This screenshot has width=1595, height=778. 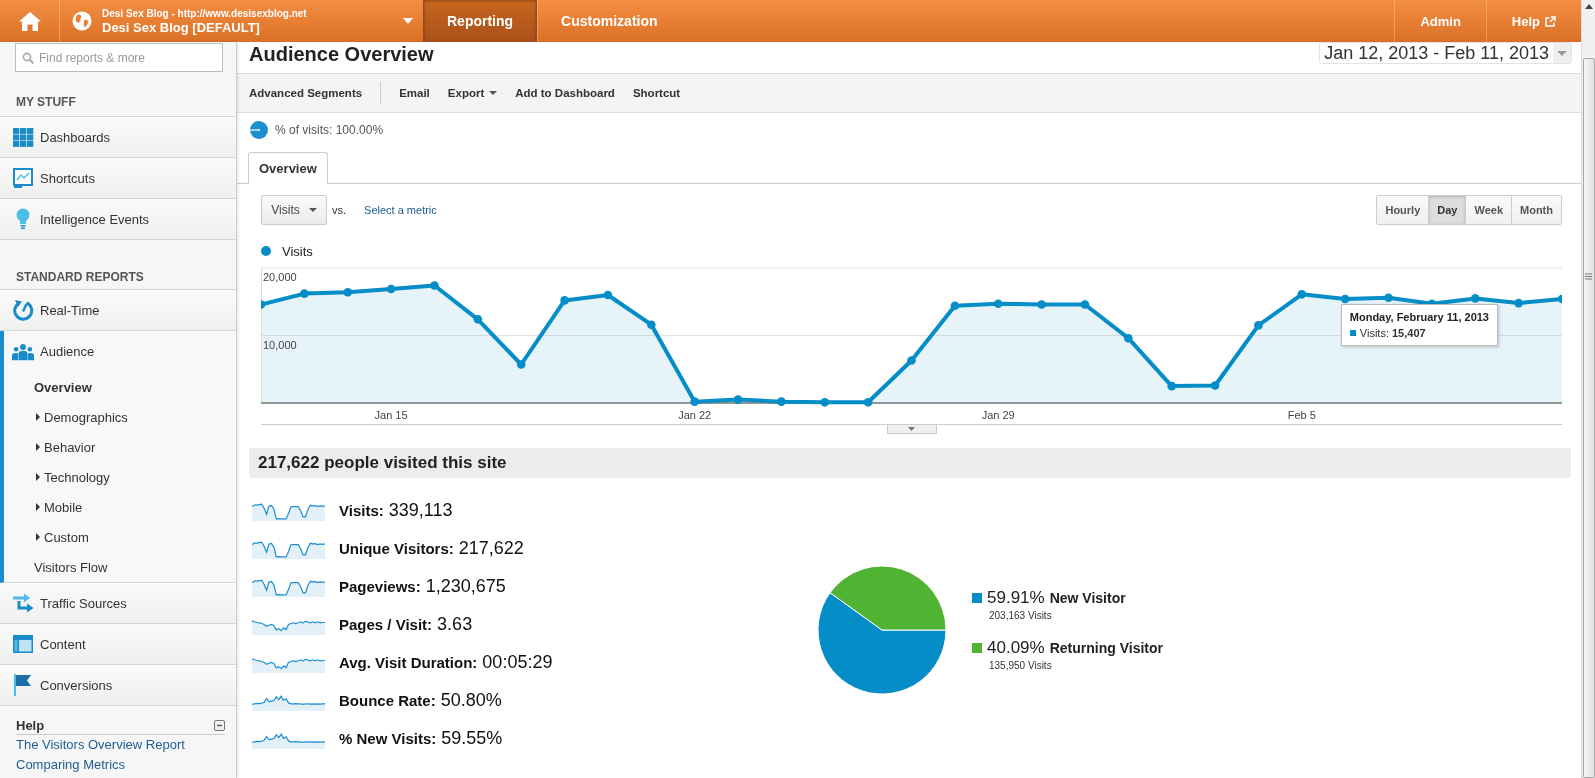 What do you see at coordinates (386, 624) in the screenshot?
I see `metric-label: Pages / Visit:` at bounding box center [386, 624].